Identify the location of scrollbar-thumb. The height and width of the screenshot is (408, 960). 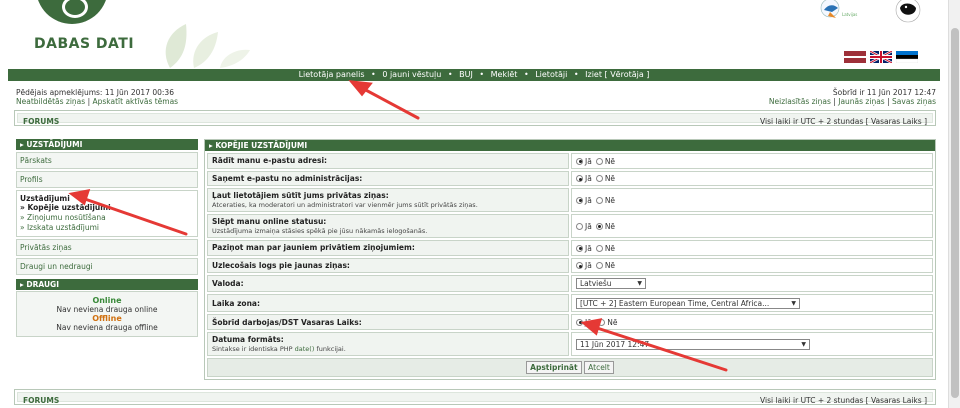
(955, 213).